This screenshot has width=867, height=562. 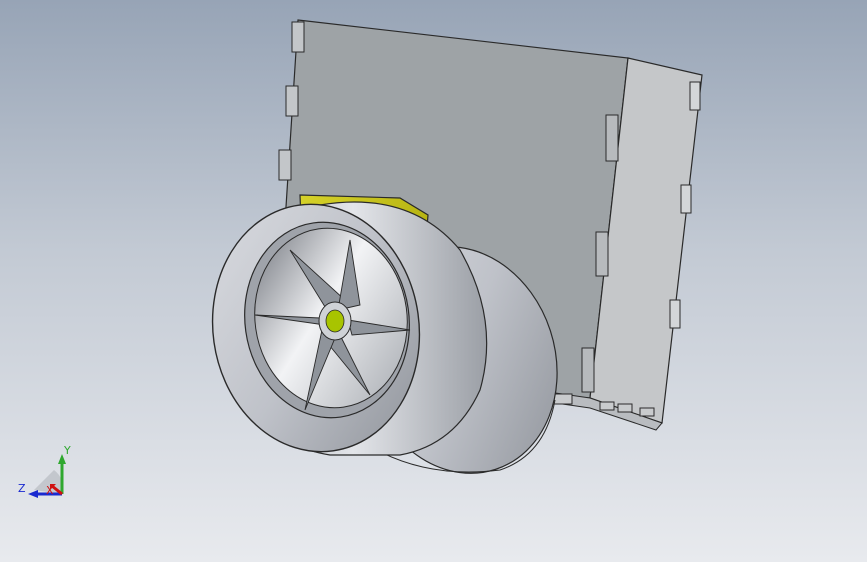 I want to click on y-axis-label: Y, so click(x=67, y=450).